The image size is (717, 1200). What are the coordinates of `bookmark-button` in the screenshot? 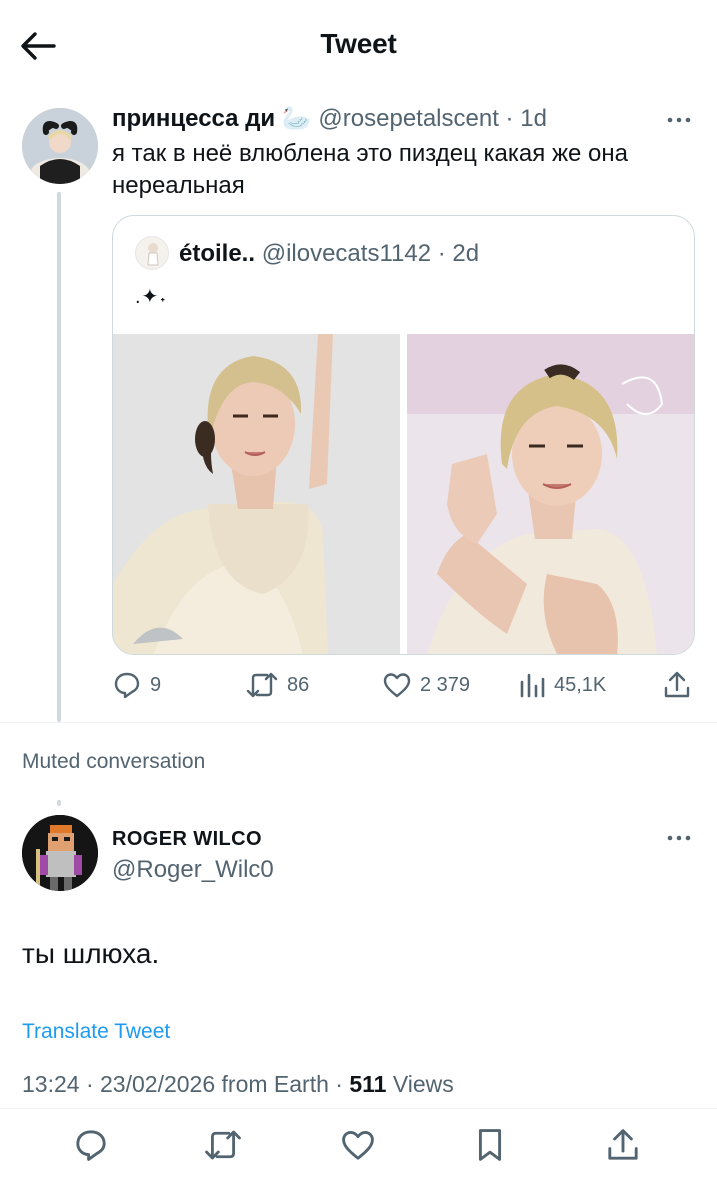 It's located at (490, 1145).